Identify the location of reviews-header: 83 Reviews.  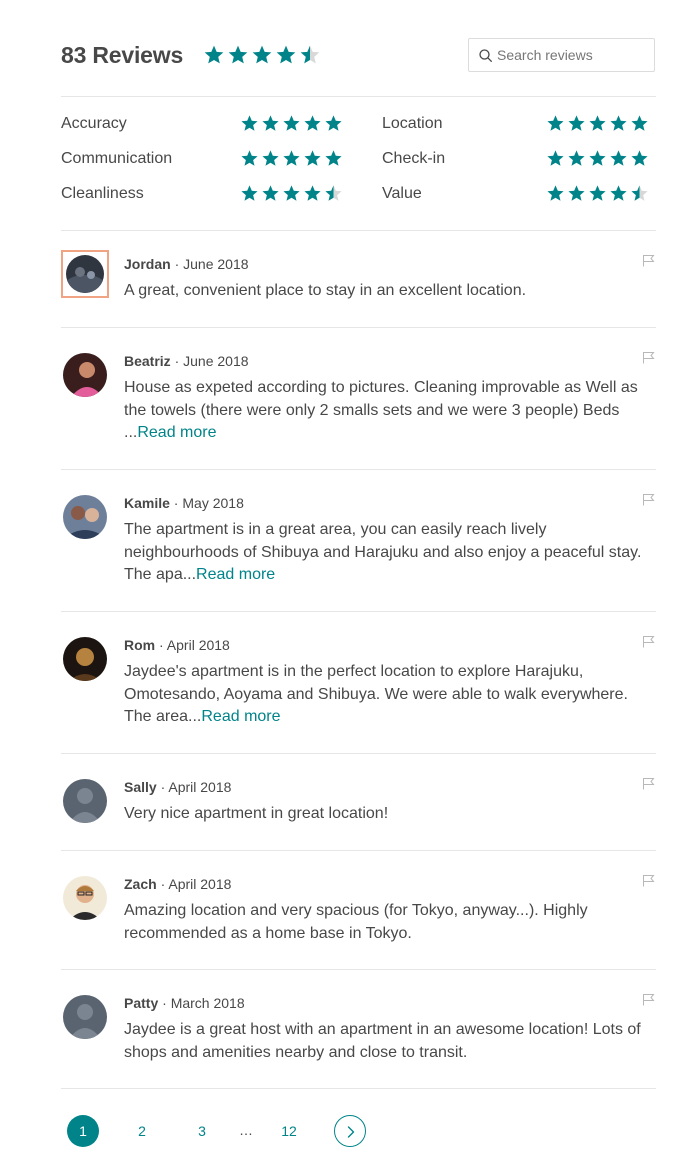
(358, 56).